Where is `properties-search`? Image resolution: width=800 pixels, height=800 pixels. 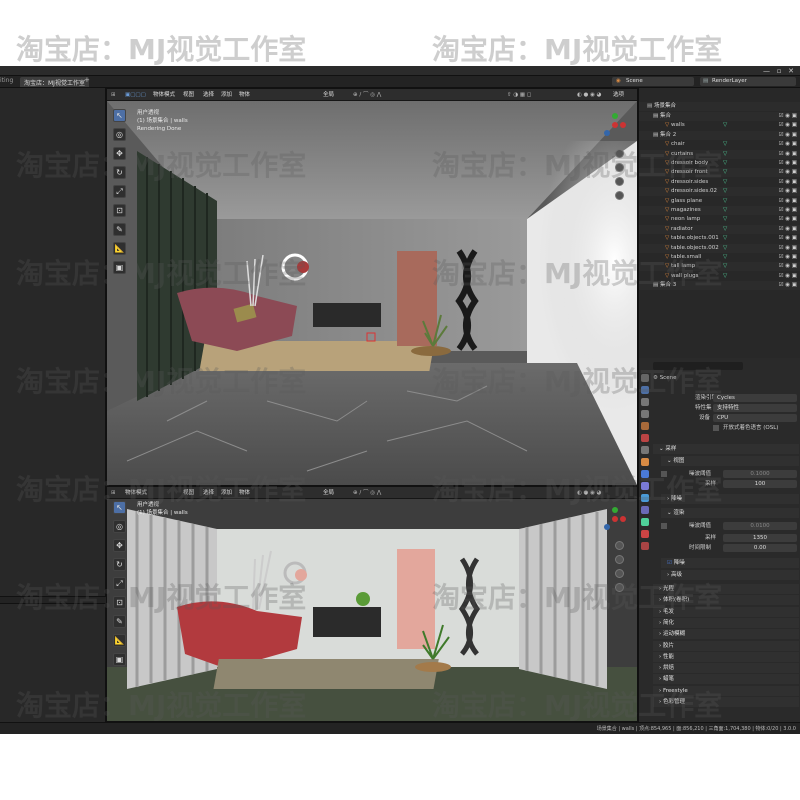 properties-search is located at coordinates (698, 366).